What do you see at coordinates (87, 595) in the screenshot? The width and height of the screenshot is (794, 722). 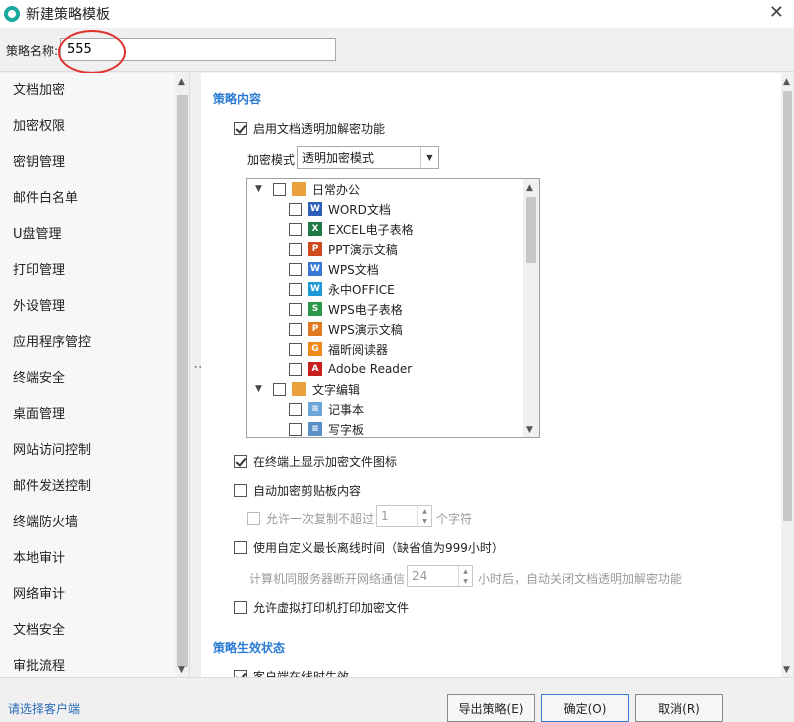 I see `sidebar-item: 网络审计` at bounding box center [87, 595].